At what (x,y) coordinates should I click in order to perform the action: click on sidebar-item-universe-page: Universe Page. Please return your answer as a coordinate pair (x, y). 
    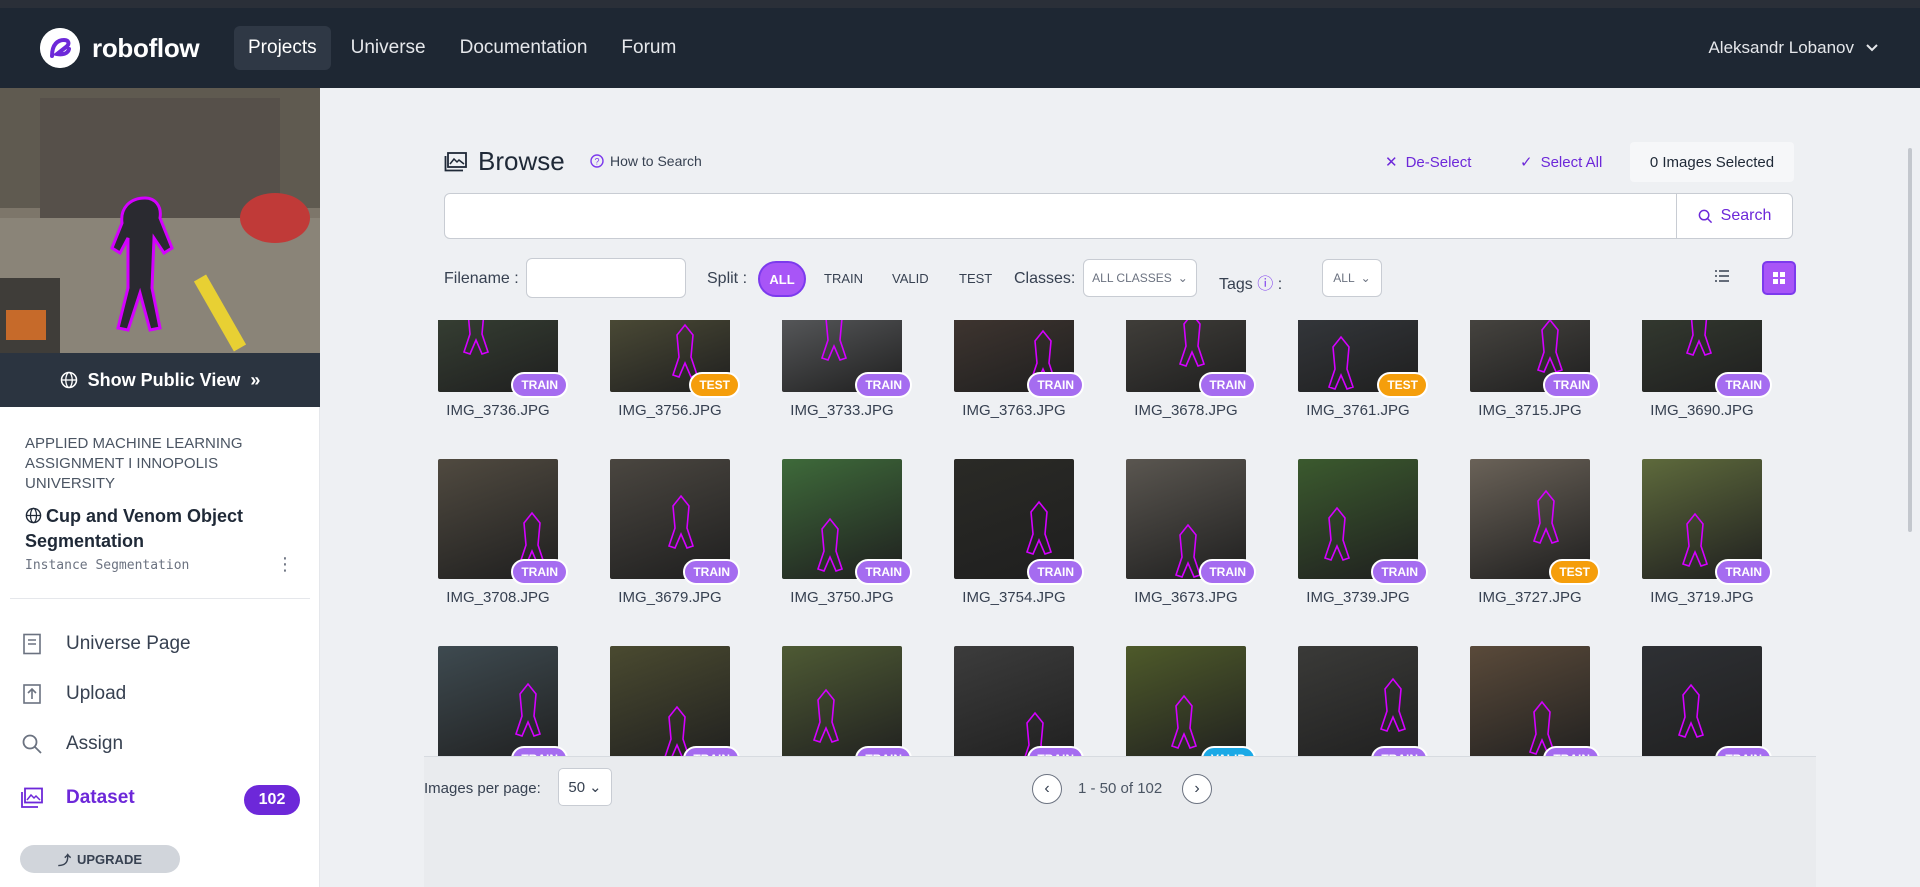
    Looking at the image, I should click on (105, 644).